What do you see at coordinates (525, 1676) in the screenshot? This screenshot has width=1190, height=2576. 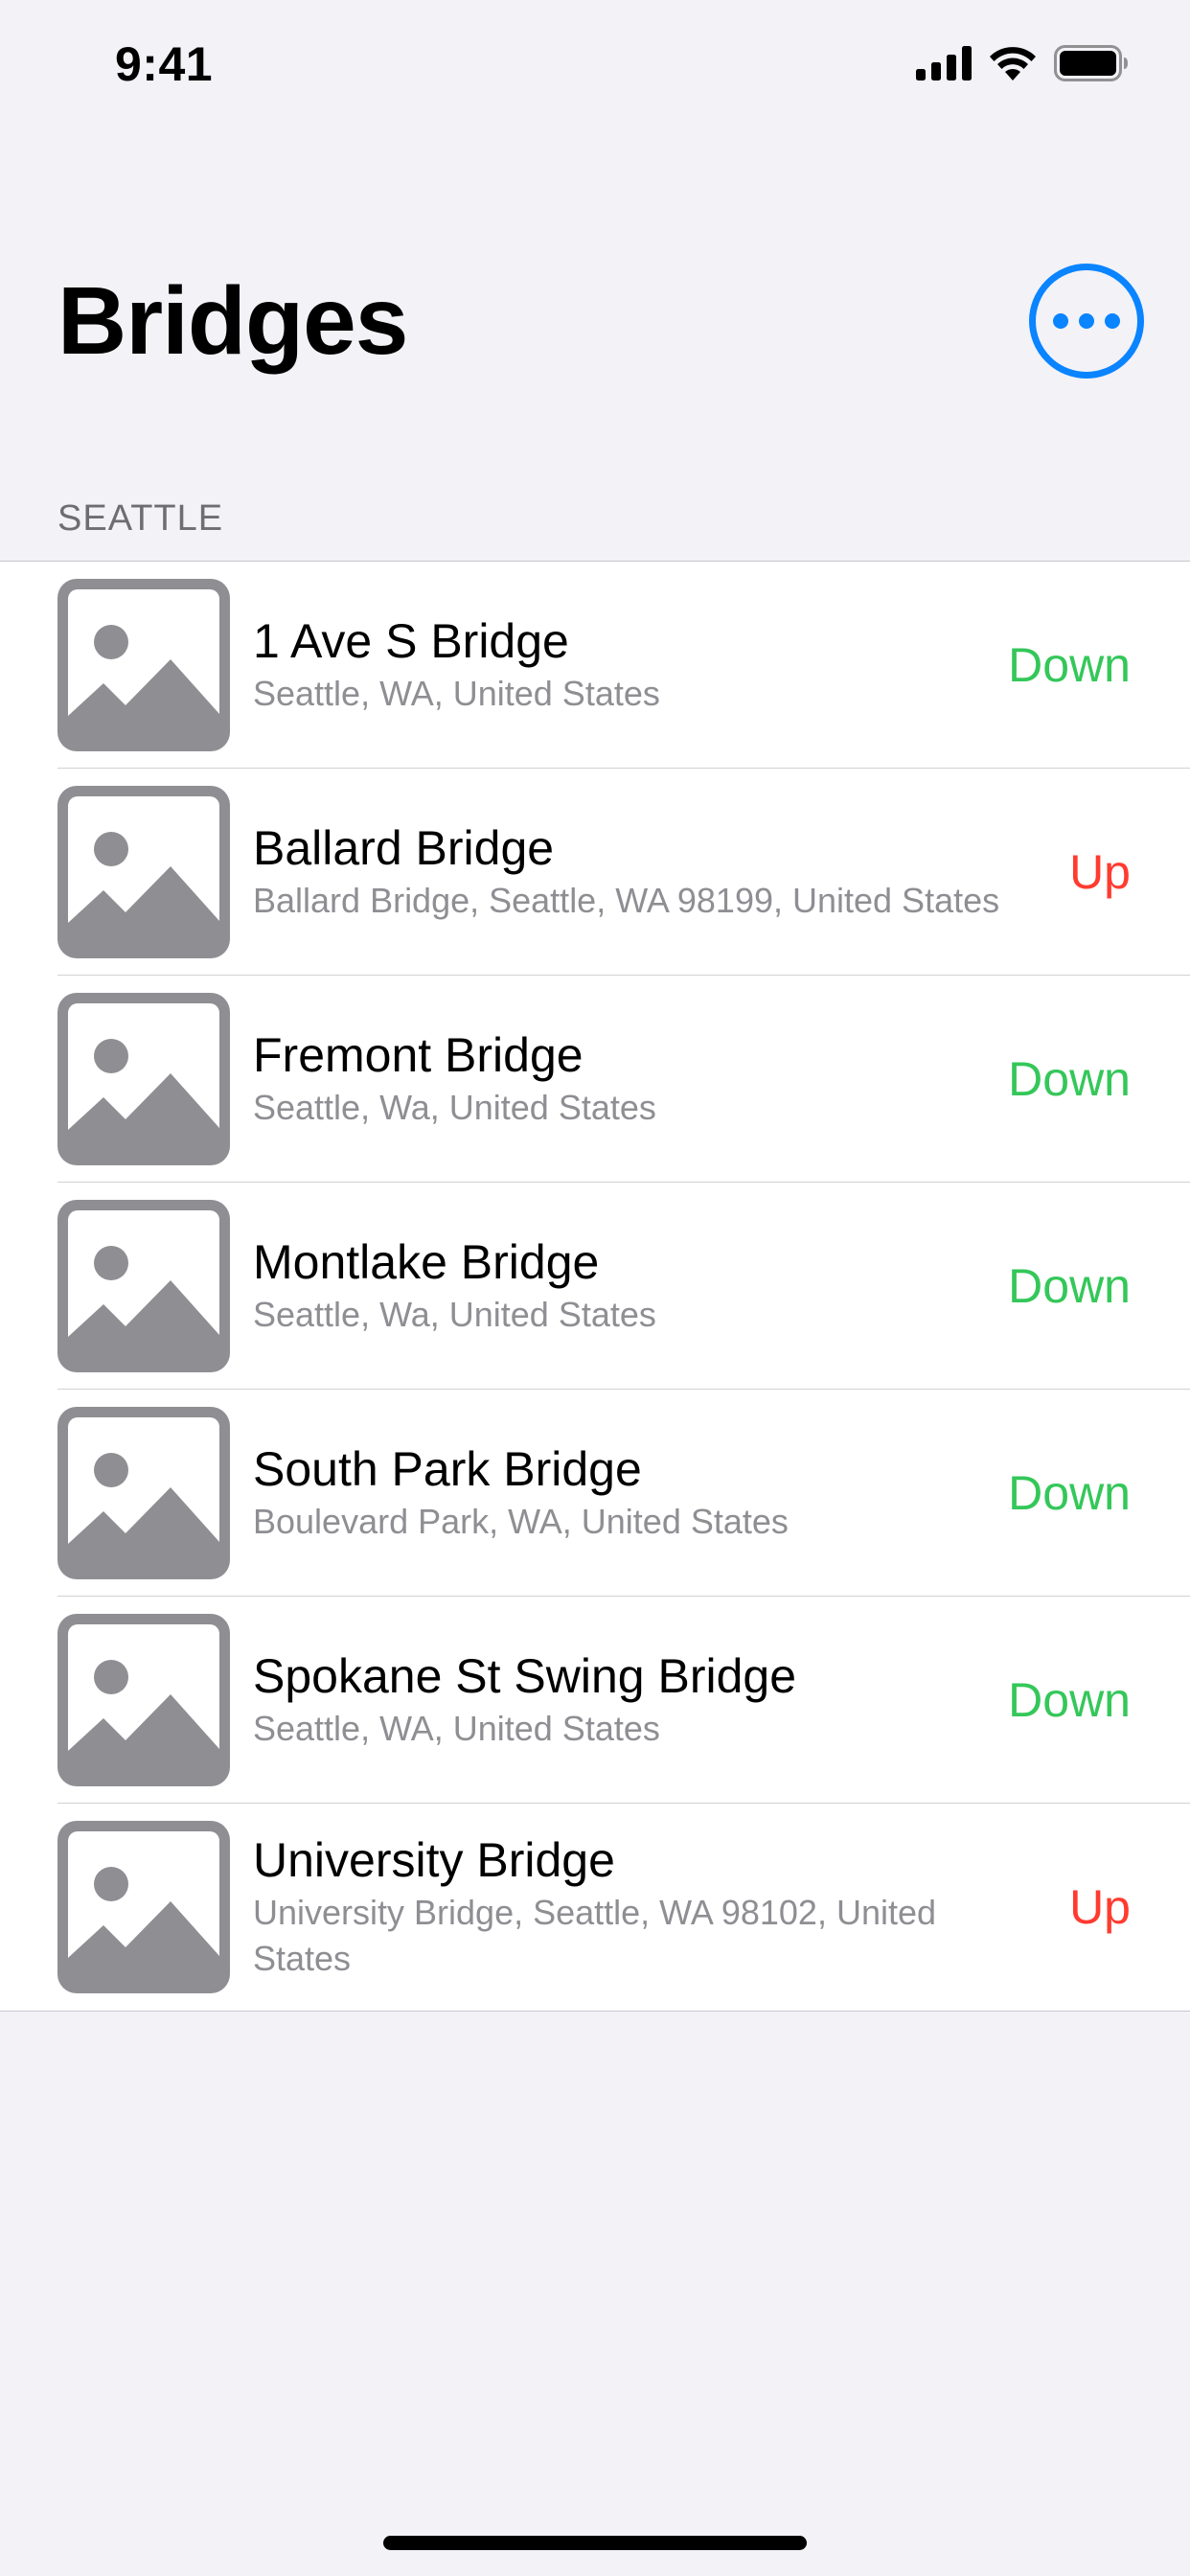 I see `bridge-name: Spokane St Swing Bridge` at bounding box center [525, 1676].